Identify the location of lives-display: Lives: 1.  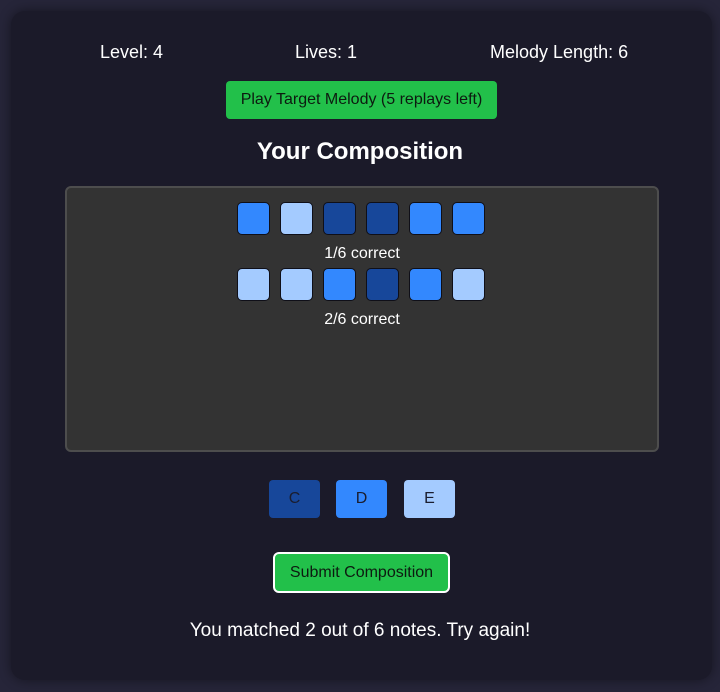
(326, 52).